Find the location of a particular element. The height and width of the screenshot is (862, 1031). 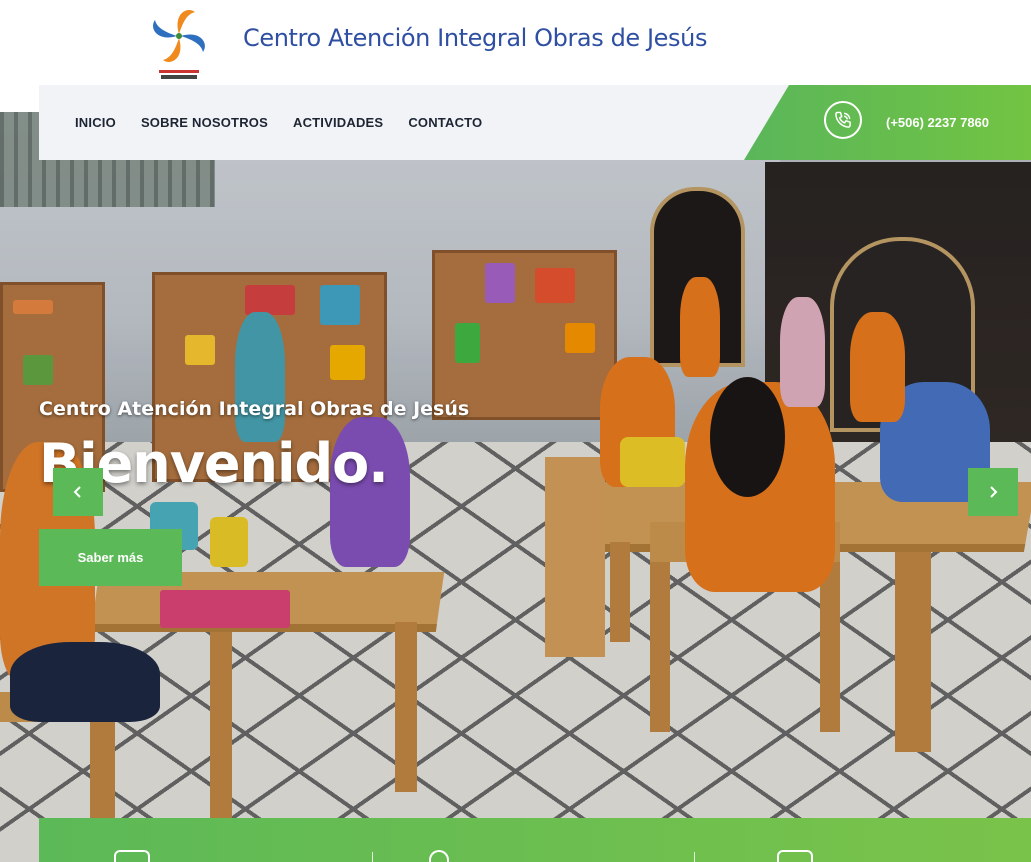

phone-number: (+506) 2237 7860 is located at coordinates (937, 122).